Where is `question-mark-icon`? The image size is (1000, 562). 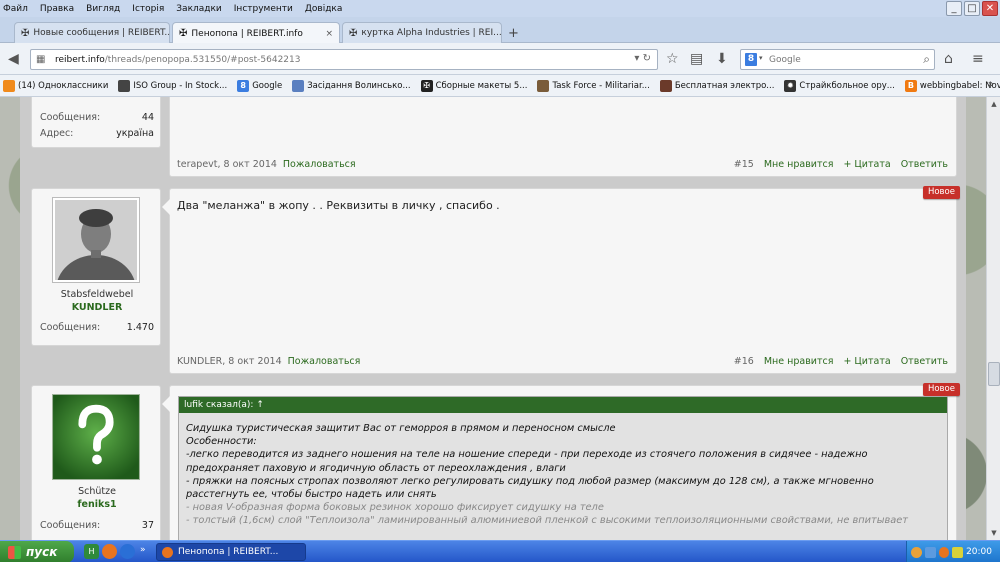 question-mark-icon is located at coordinates (96, 437).